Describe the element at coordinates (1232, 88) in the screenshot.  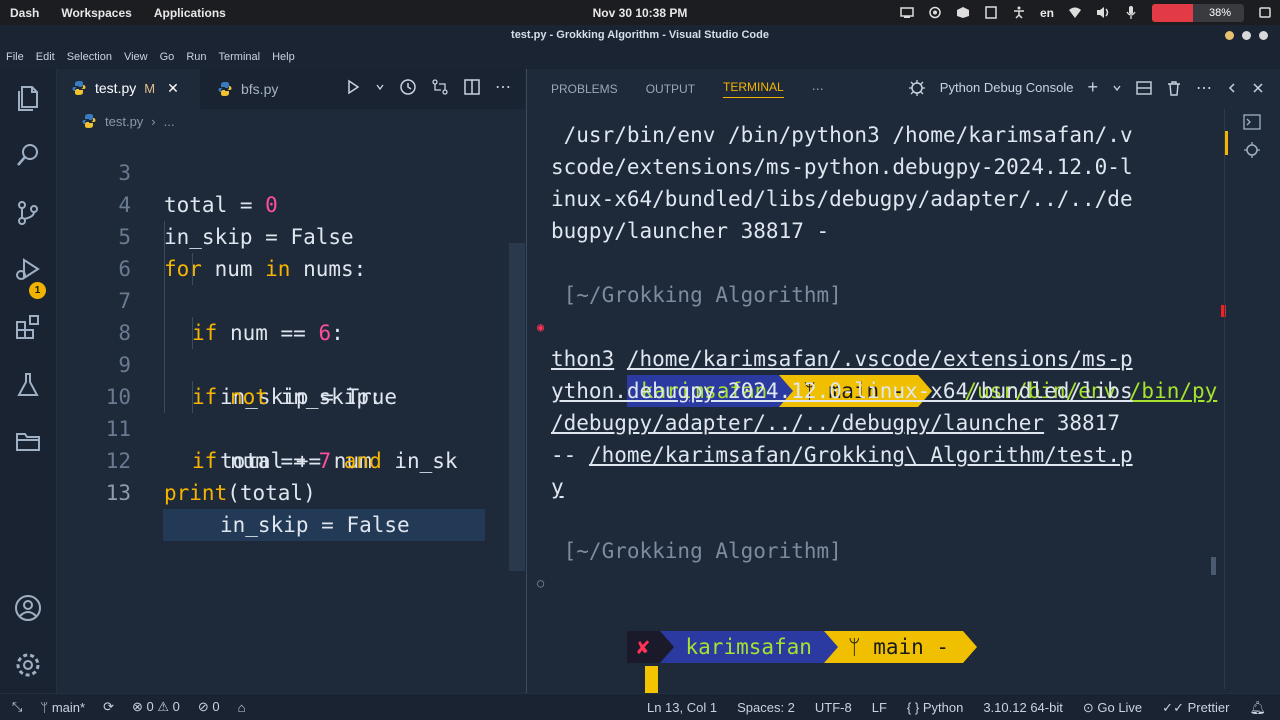
I see `chevron-left-icon` at that location.